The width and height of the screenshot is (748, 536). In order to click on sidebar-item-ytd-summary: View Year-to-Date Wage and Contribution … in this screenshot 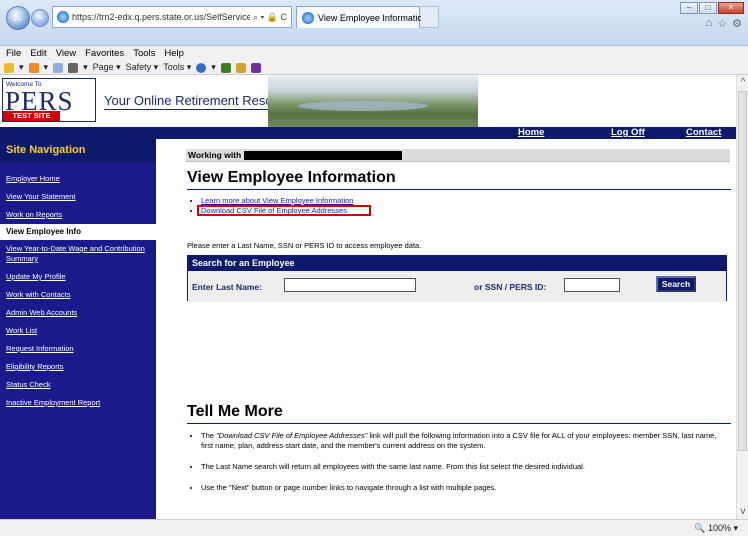, I will do `click(78, 254)`.